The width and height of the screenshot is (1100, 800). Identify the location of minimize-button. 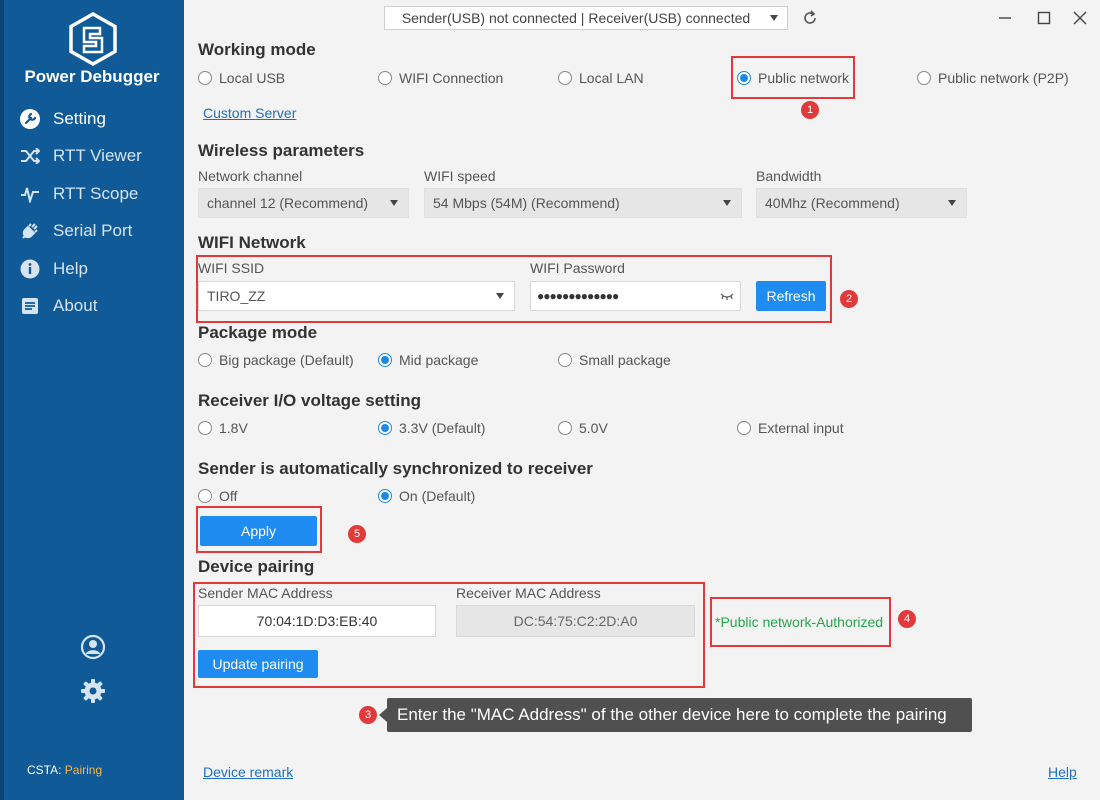
(1005, 18).